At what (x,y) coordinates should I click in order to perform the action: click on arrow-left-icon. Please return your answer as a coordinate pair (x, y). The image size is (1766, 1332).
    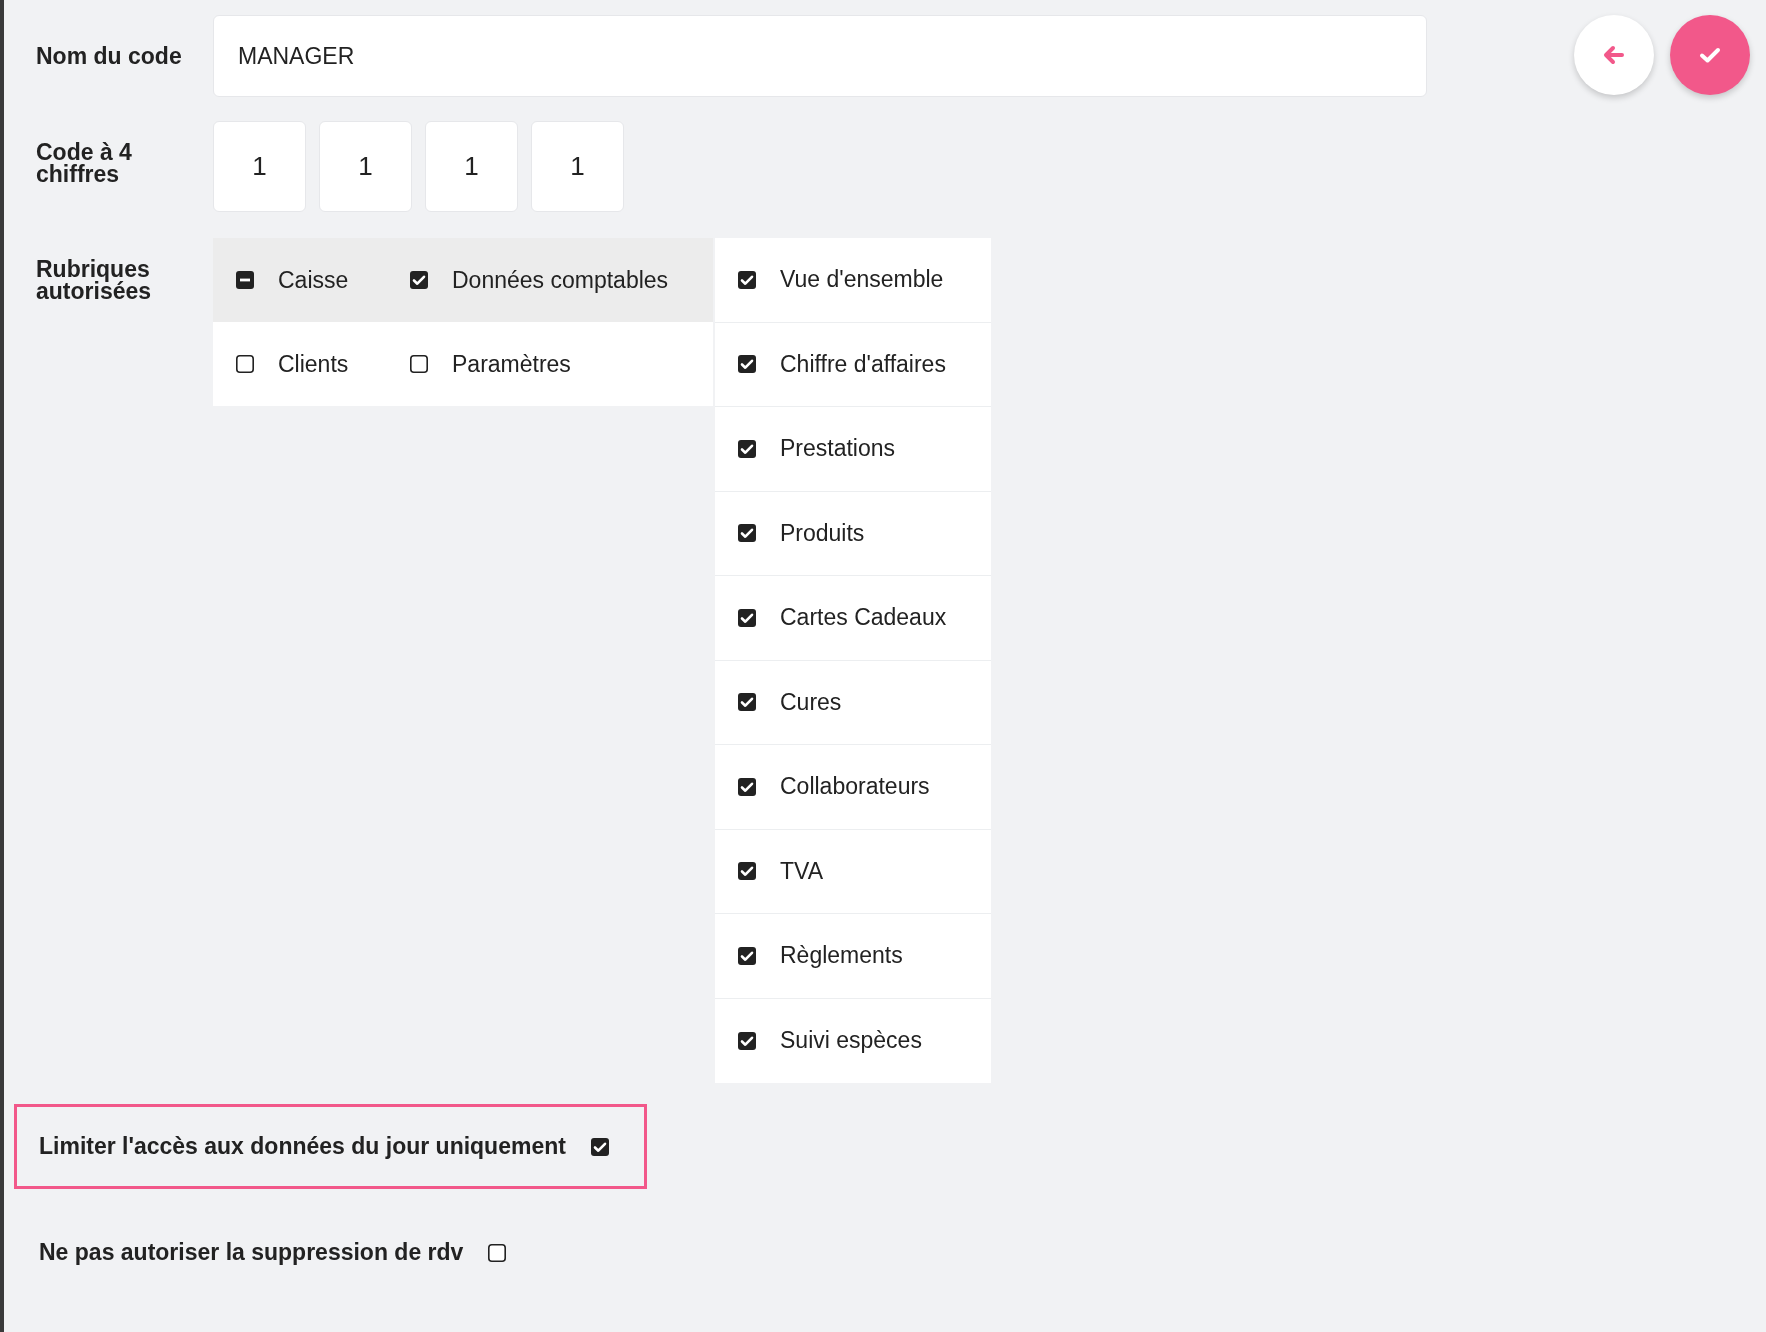
    Looking at the image, I should click on (1614, 55).